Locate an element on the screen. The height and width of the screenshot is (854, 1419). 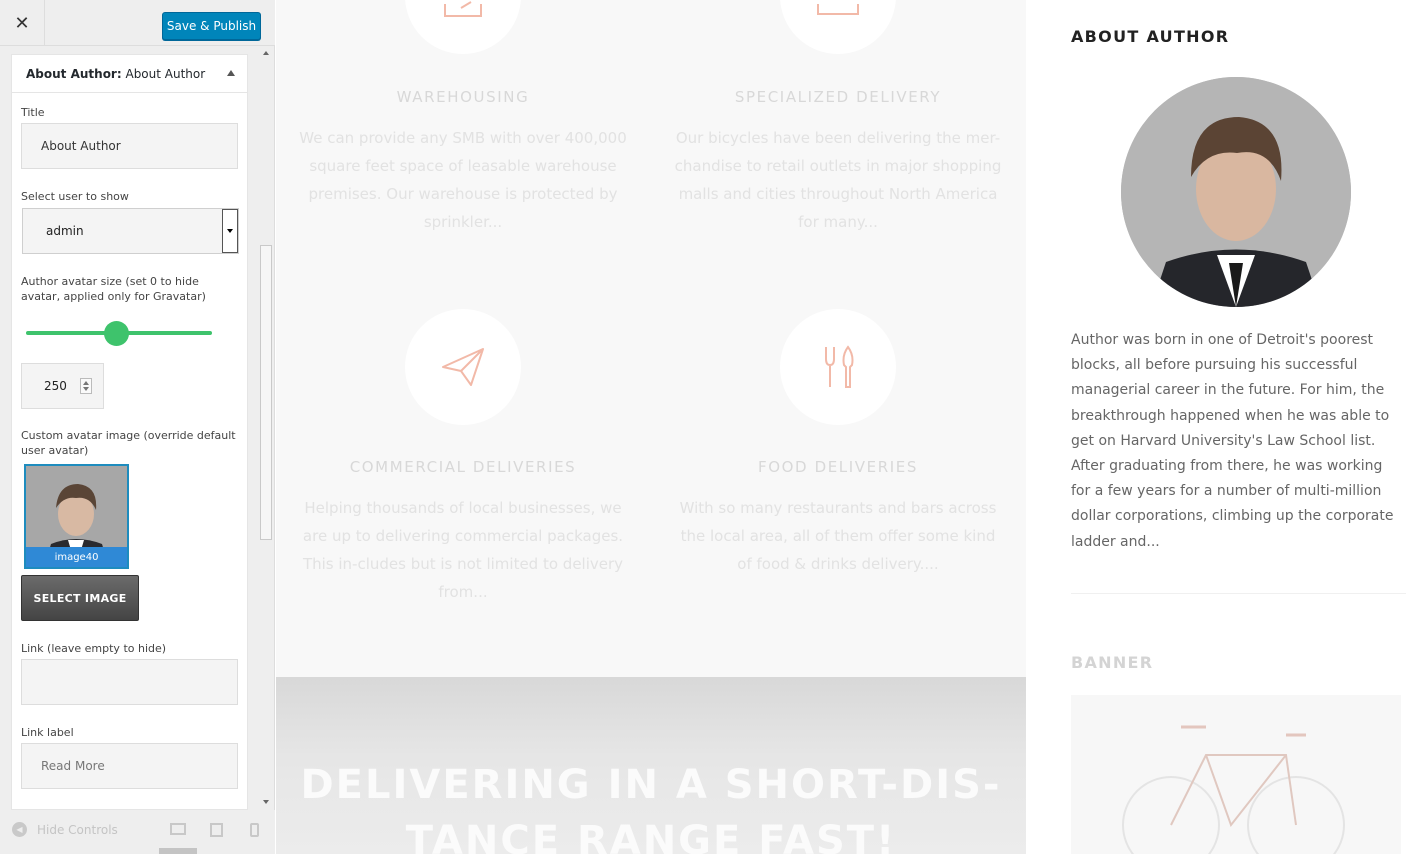
service-title: FOOD DELIVERIES is located at coordinates (838, 467).